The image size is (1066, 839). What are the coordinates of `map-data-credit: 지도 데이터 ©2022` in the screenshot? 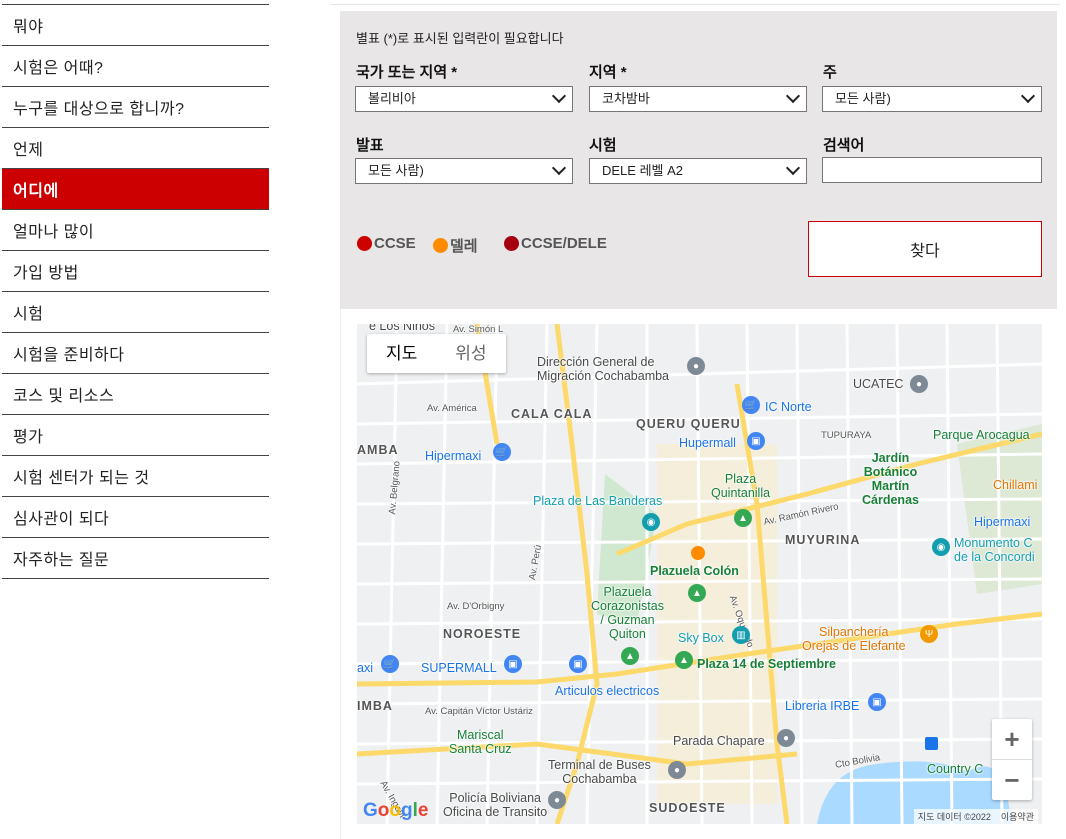 It's located at (954, 817).